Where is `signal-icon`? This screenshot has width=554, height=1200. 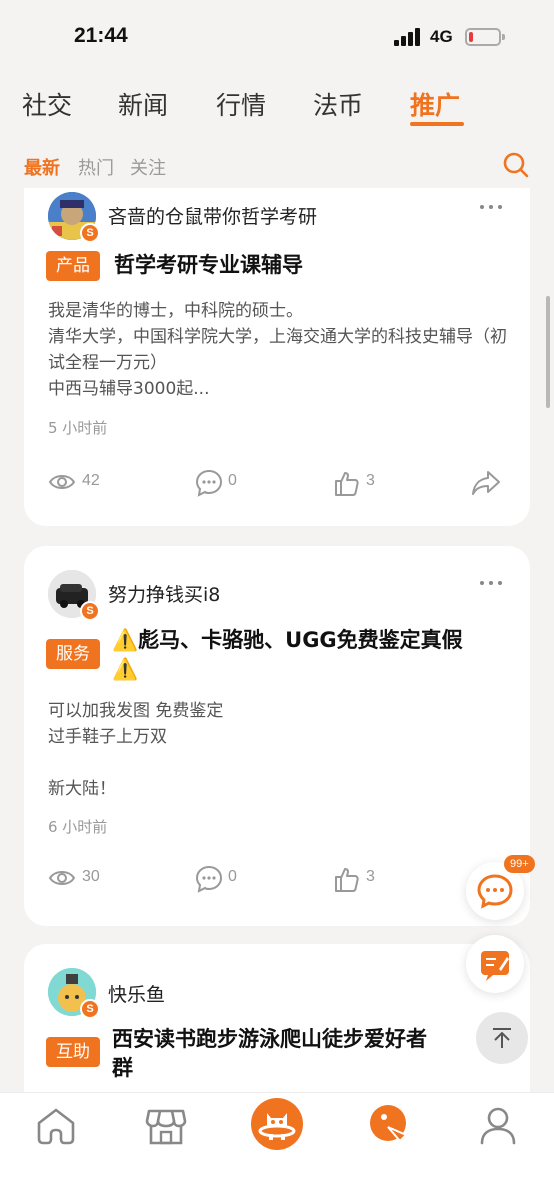
signal-icon is located at coordinates (409, 37).